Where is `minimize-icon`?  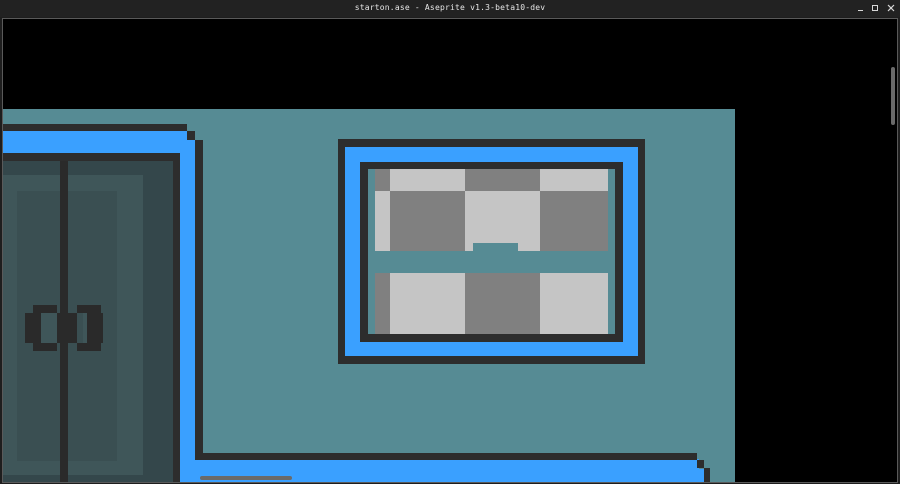 minimize-icon is located at coordinates (860, 8).